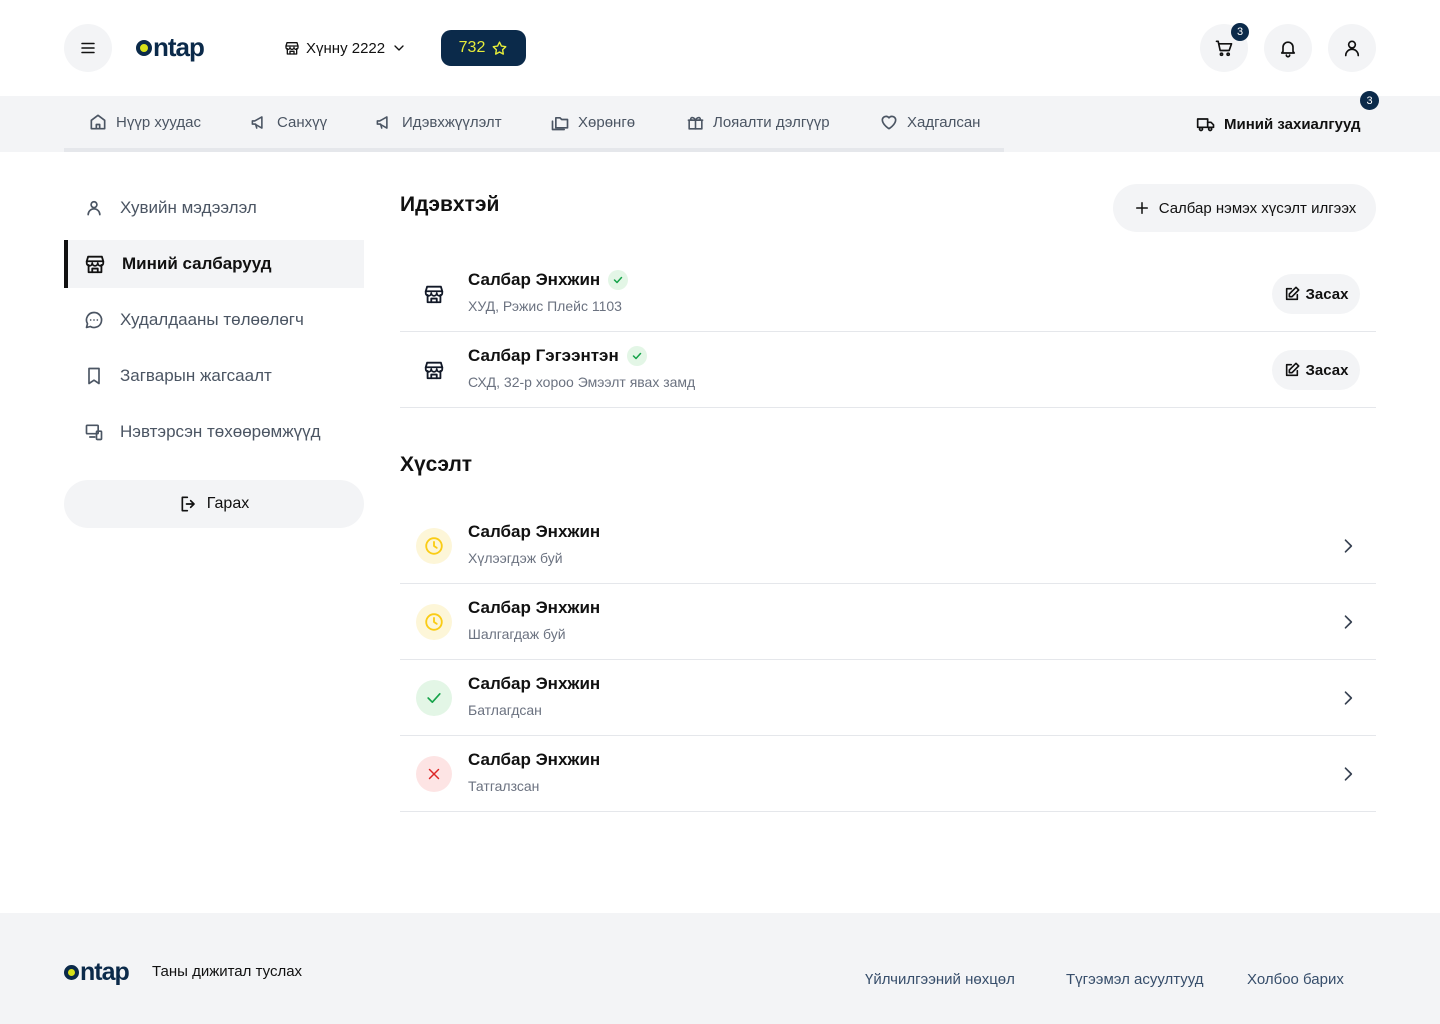 Image resolution: width=1440 pixels, height=1024 pixels. Describe the element at coordinates (94, 376) in the screenshot. I see `bookmark-icon` at that location.